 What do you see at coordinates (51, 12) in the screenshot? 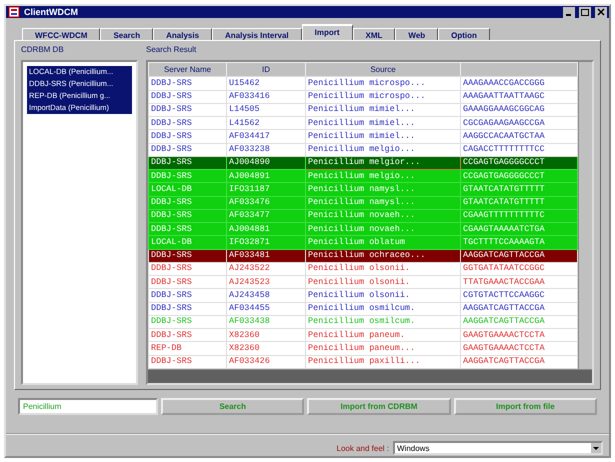
I see `window-title: ClientWDCM` at bounding box center [51, 12].